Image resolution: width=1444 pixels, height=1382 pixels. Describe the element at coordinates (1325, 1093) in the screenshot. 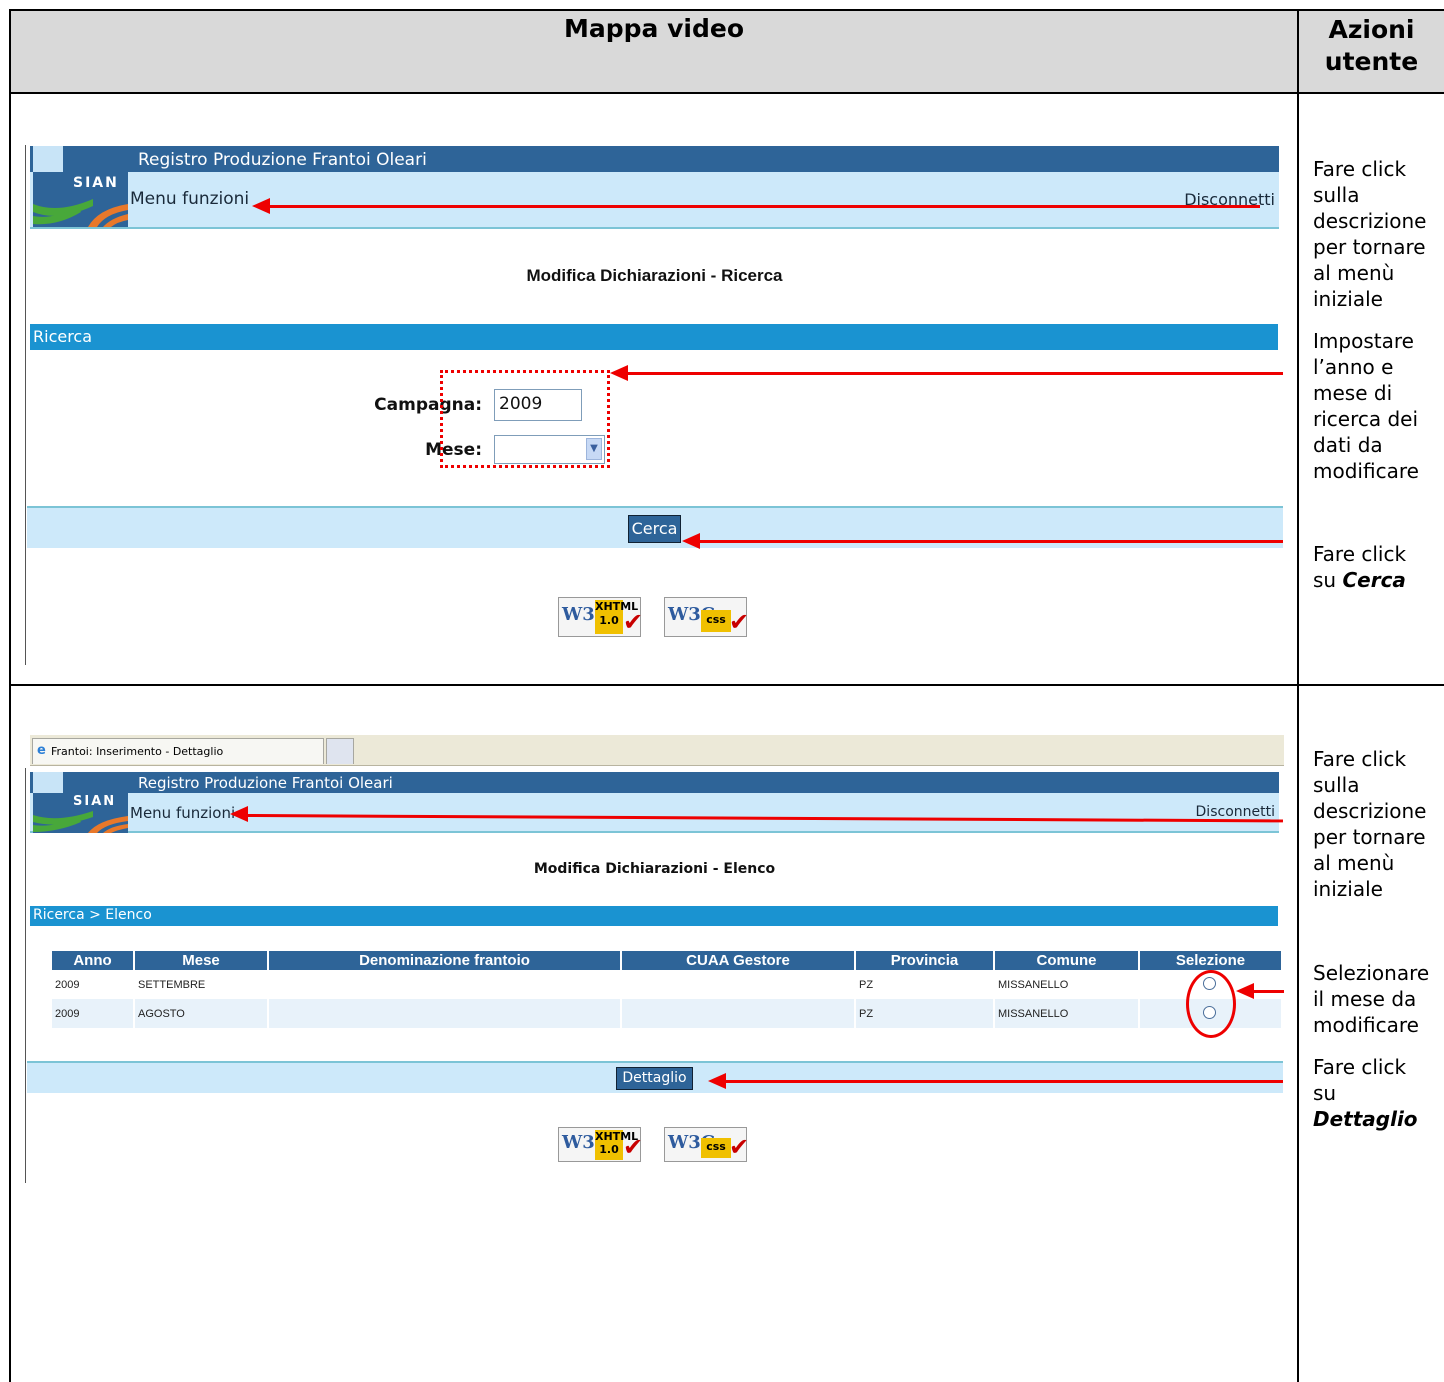

I see `action-line: su` at that location.